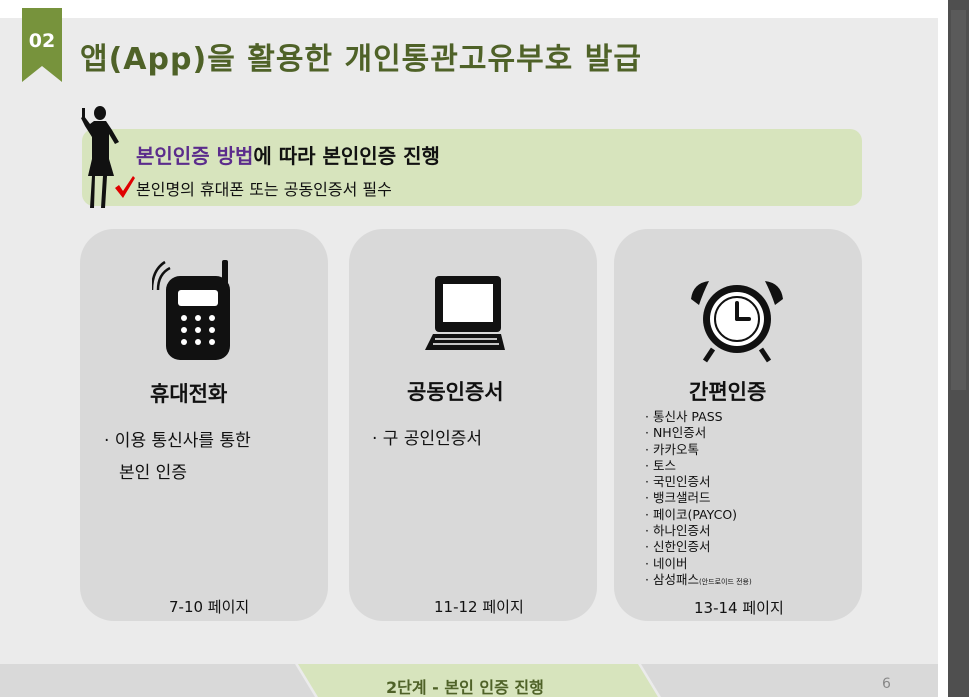 This screenshot has height=698, width=969. I want to click on scrollbar-thumb, so click(958, 200).